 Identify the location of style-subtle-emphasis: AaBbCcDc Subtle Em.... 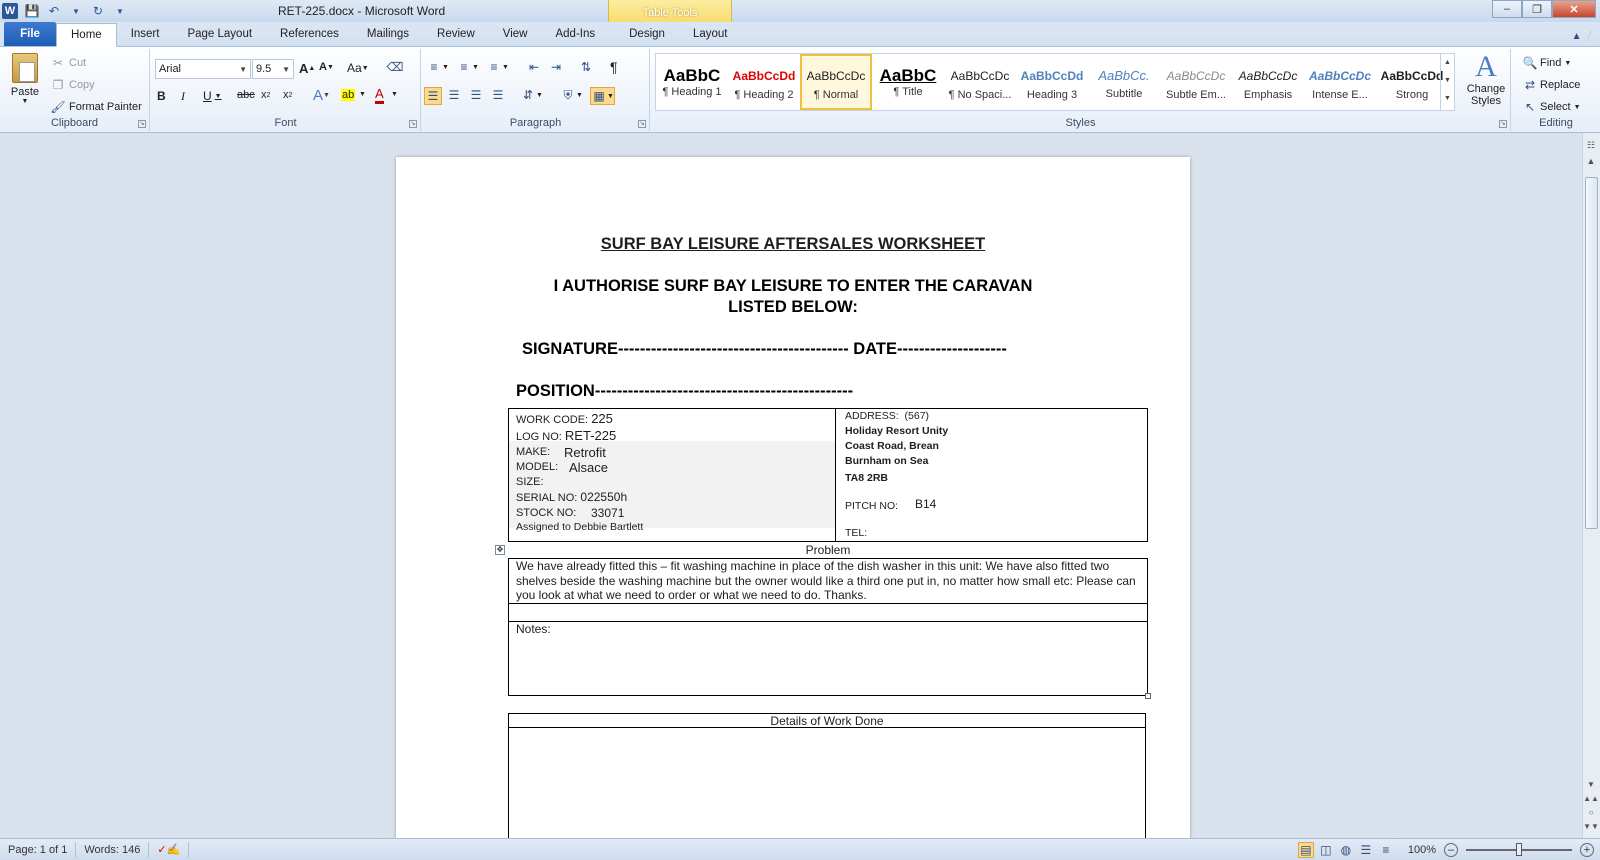
(1196, 82).